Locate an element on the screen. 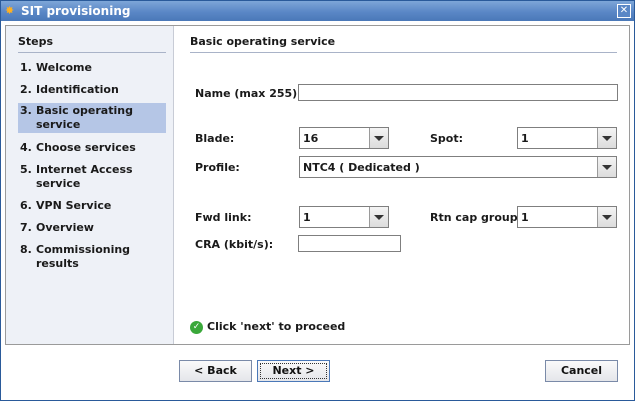 The height and width of the screenshot is (401, 635). step-number: 6. is located at coordinates (26, 205).